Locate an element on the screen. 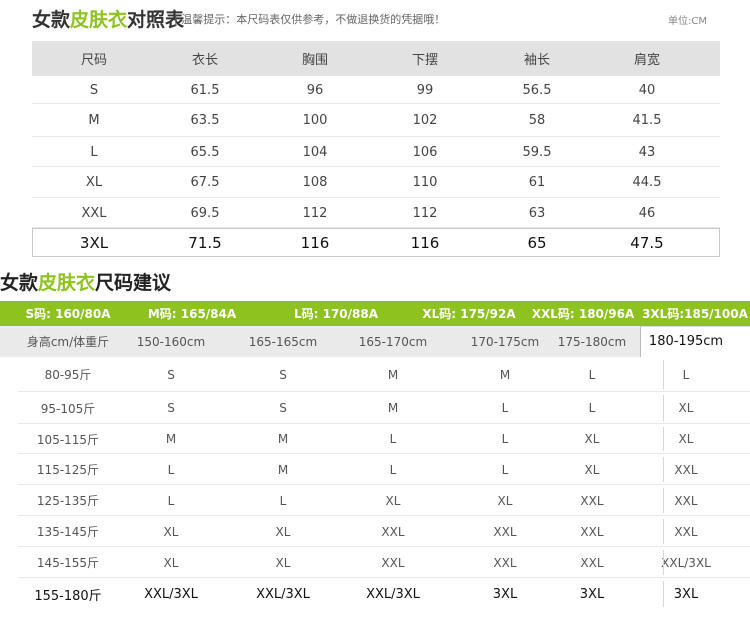 This screenshot has height=620, width=750. measurement-cell: 65.5 is located at coordinates (205, 152).